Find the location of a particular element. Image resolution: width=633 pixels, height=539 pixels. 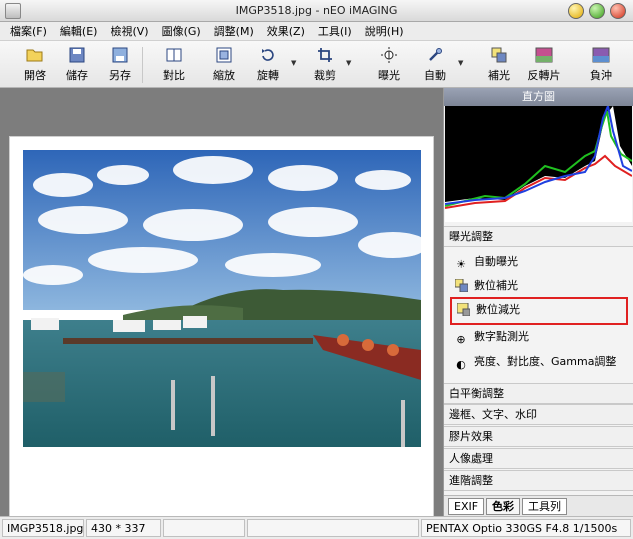

white-balance-section: 白平衡調整 is located at coordinates (538, 393).